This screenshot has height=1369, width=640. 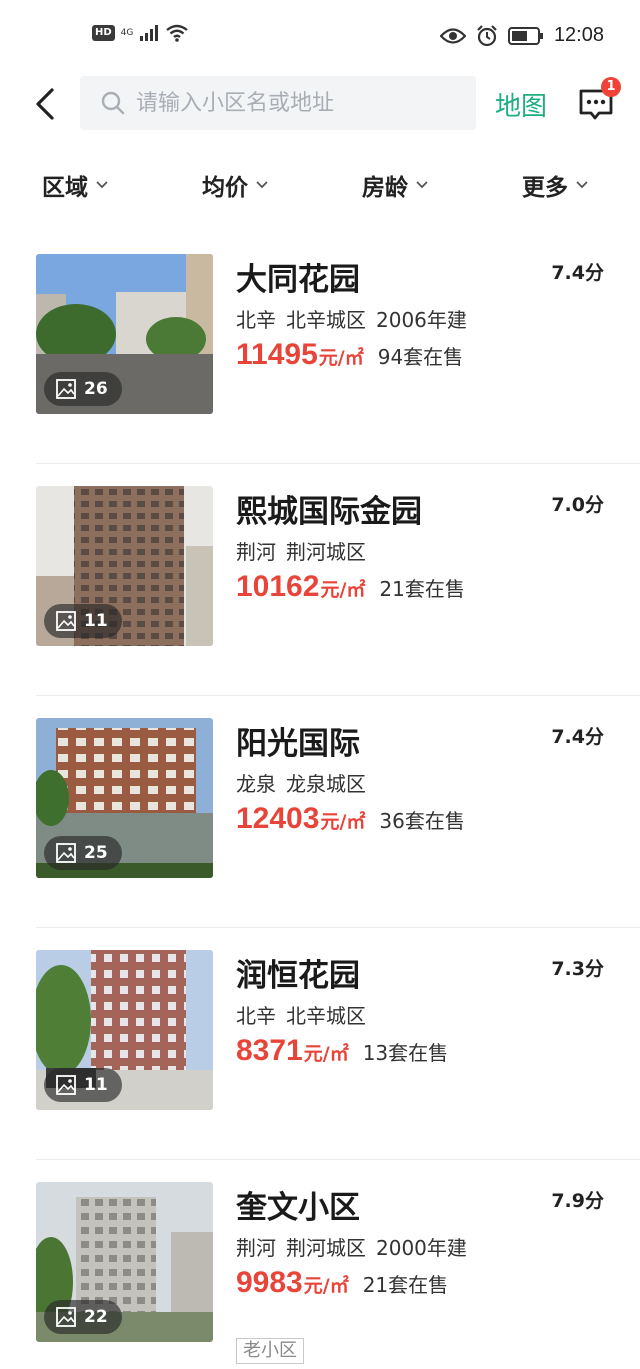 I want to click on filter-label: 区域, so click(x=65, y=188).